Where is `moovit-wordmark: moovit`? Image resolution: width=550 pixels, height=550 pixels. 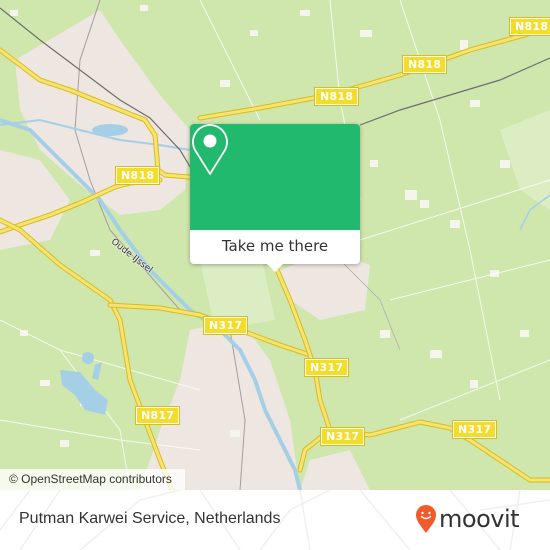
moovit-wordmark: moovit is located at coordinates (479, 519).